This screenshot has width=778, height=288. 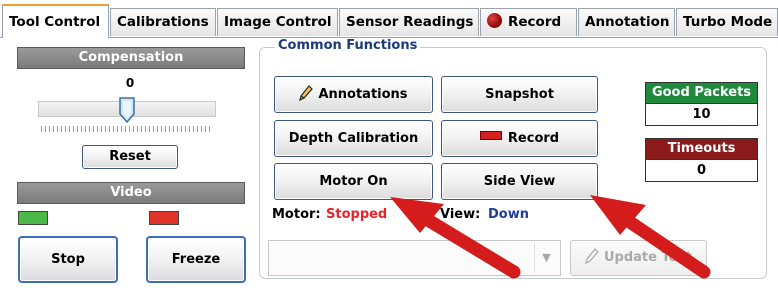 I want to click on stop-button: Stop, so click(x=68, y=259).